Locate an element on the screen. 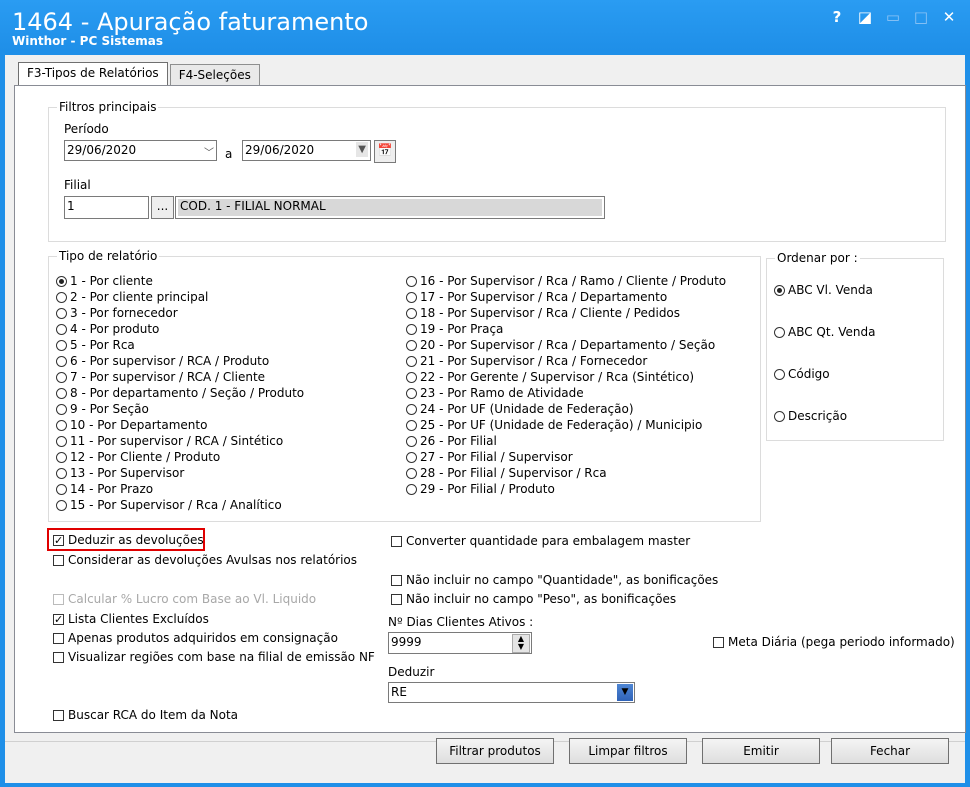  radio-option: 21 - Por Supervisor / Rca / Fornecedor is located at coordinates (526, 361).